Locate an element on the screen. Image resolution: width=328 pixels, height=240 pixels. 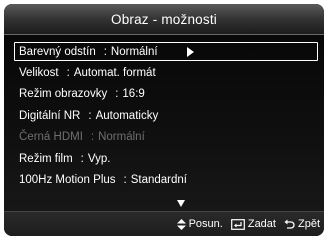
enter-hint: Zadat is located at coordinates (253, 224).